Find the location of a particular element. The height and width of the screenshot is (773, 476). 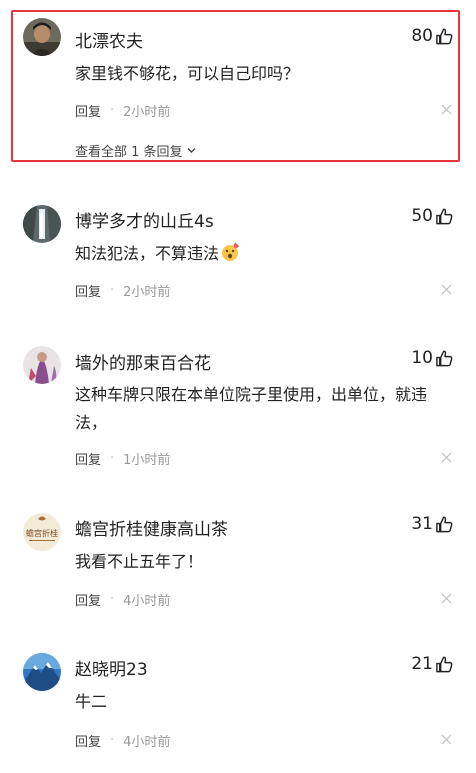

like-count: 80 is located at coordinates (422, 36).